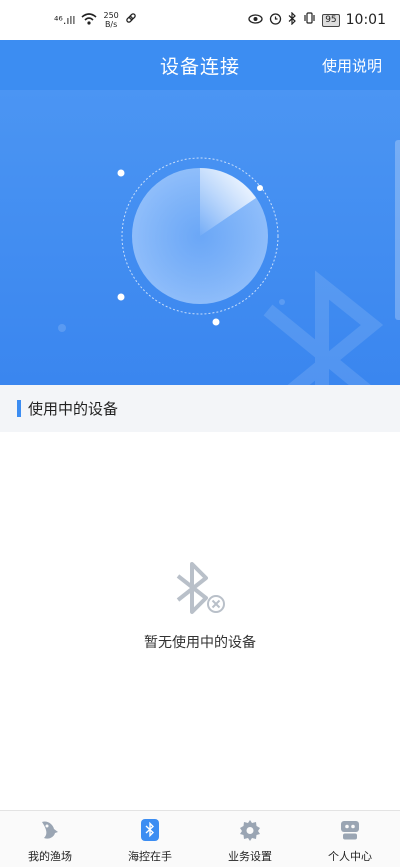 This screenshot has height=867, width=400. What do you see at coordinates (250, 856) in the screenshot?
I see `nav-label: 业务设置` at bounding box center [250, 856].